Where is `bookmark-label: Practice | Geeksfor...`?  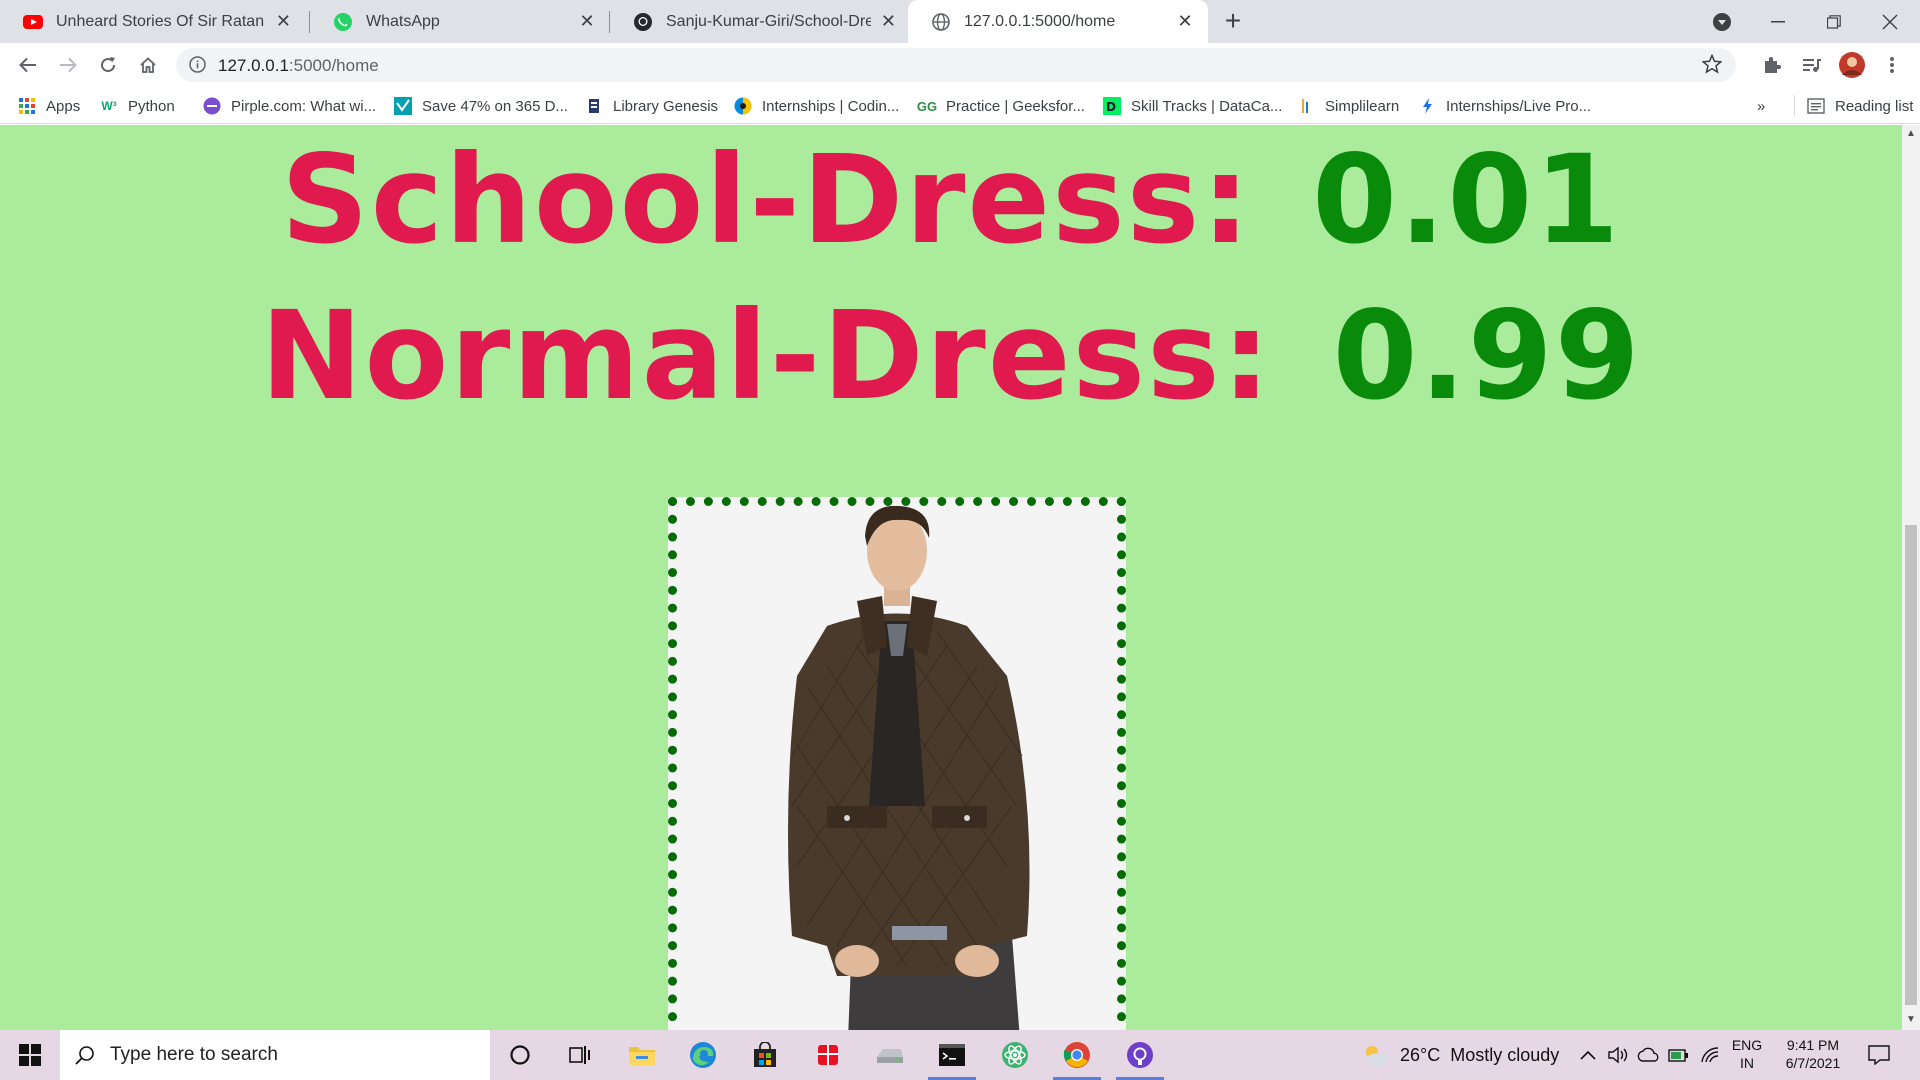 bookmark-label: Practice | Geeksfor... is located at coordinates (1015, 106).